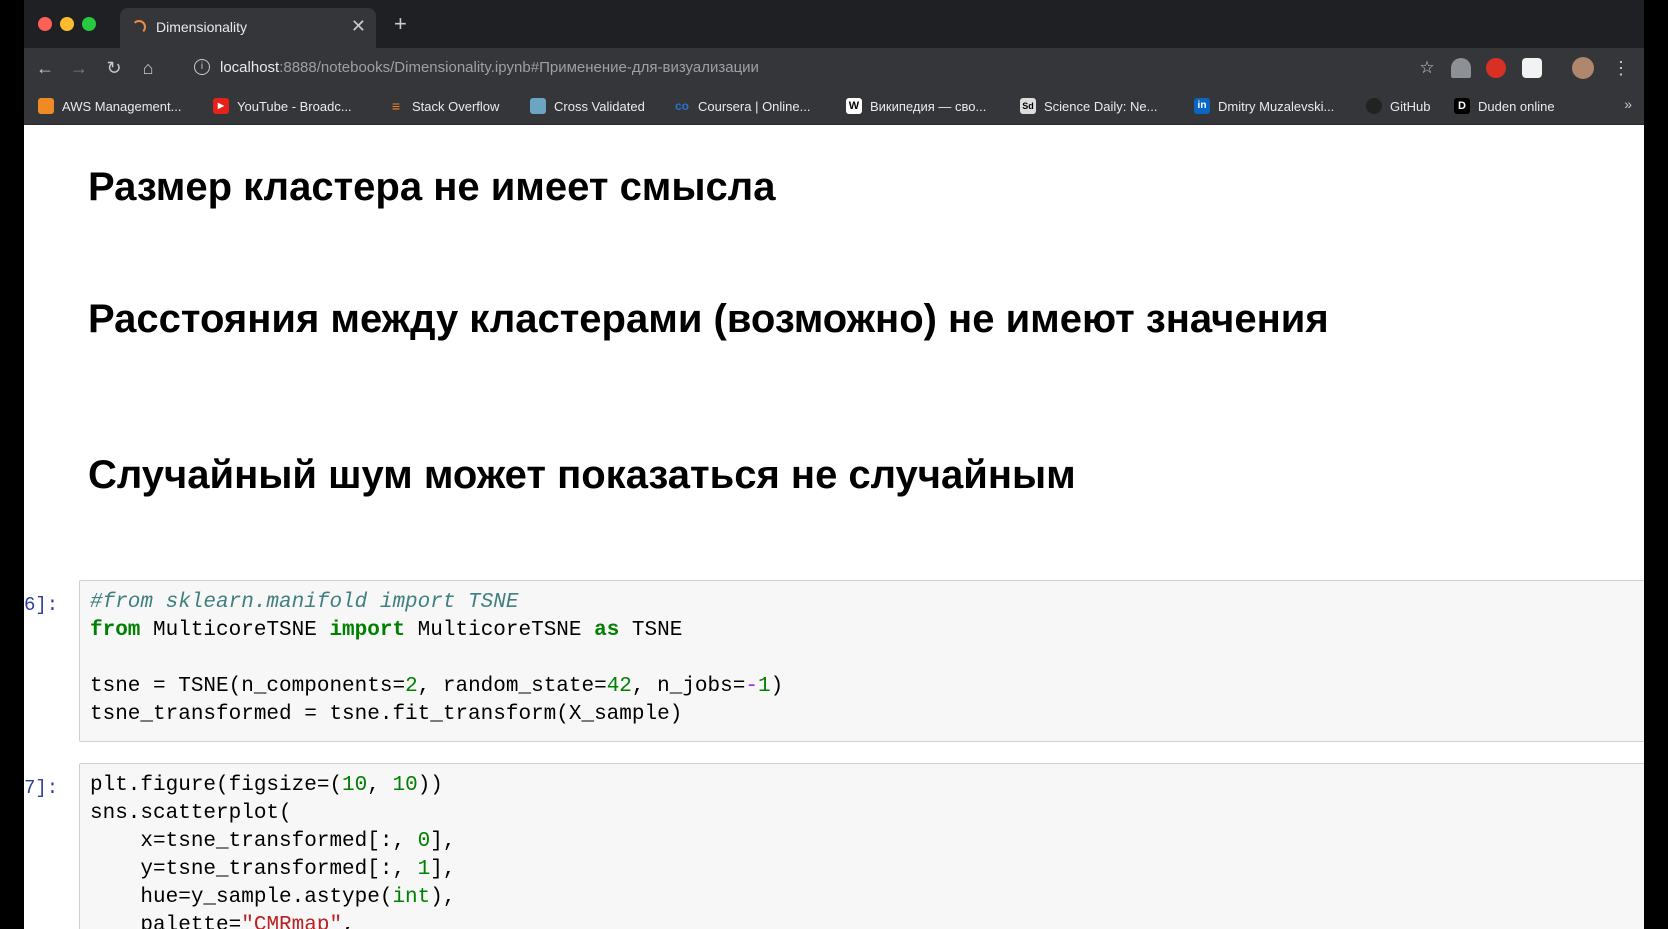  Describe the element at coordinates (202, 67) in the screenshot. I see `info-icon: i` at that location.